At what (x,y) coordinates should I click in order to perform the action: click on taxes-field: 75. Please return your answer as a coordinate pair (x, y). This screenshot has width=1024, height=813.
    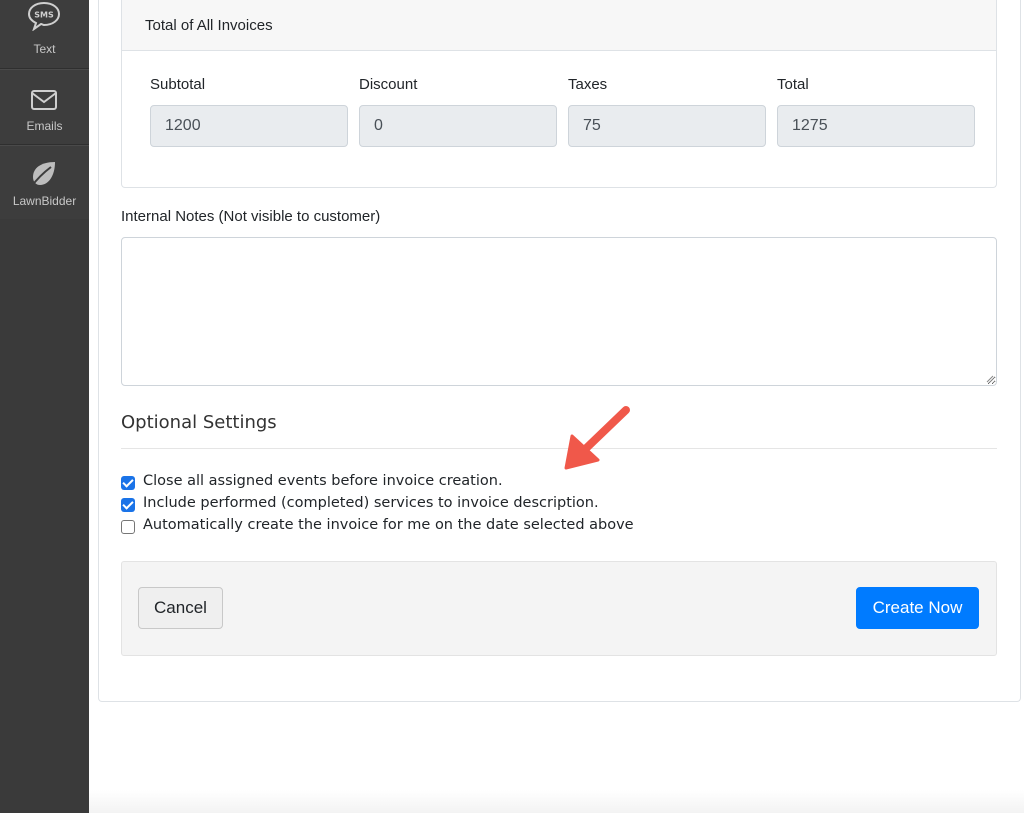
    Looking at the image, I should click on (667, 126).